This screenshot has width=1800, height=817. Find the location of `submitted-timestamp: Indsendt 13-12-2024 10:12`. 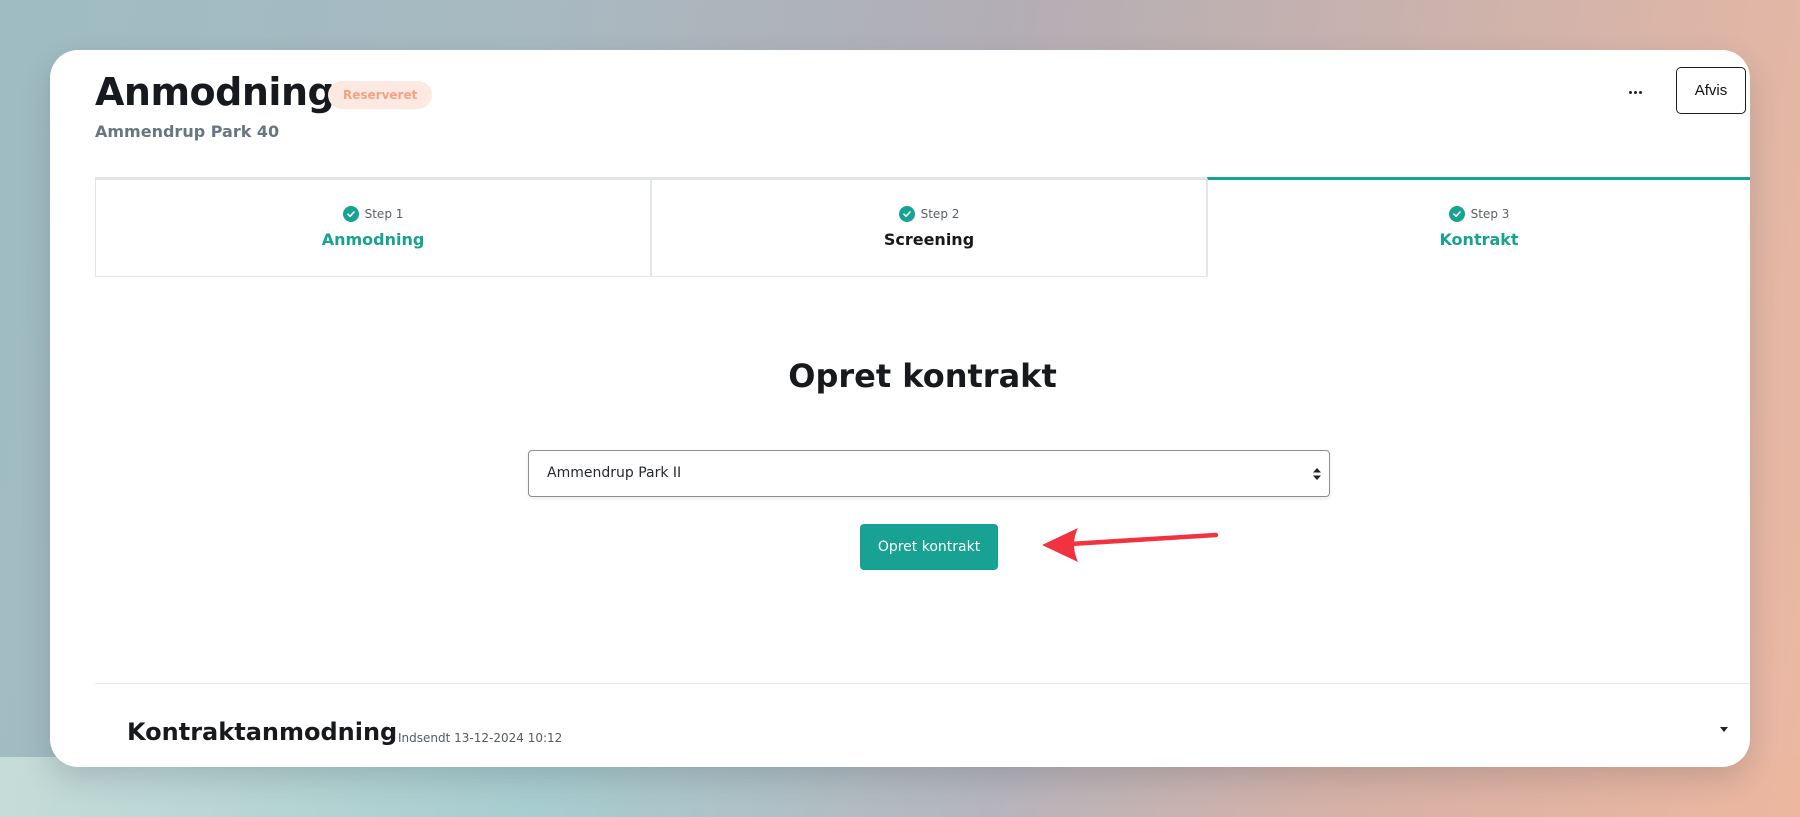

submitted-timestamp: Indsendt 13-12-2024 10:12 is located at coordinates (480, 738).